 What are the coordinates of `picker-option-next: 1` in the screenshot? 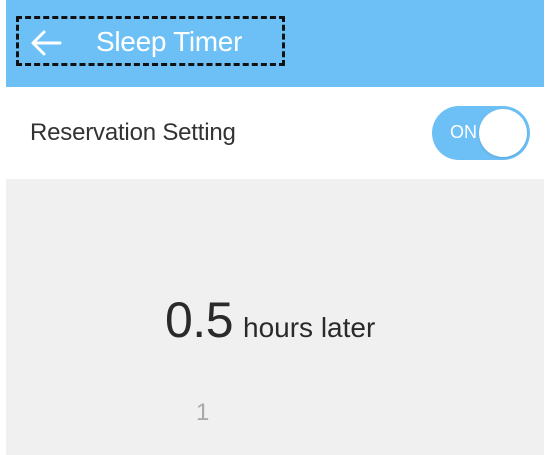 It's located at (202, 413).